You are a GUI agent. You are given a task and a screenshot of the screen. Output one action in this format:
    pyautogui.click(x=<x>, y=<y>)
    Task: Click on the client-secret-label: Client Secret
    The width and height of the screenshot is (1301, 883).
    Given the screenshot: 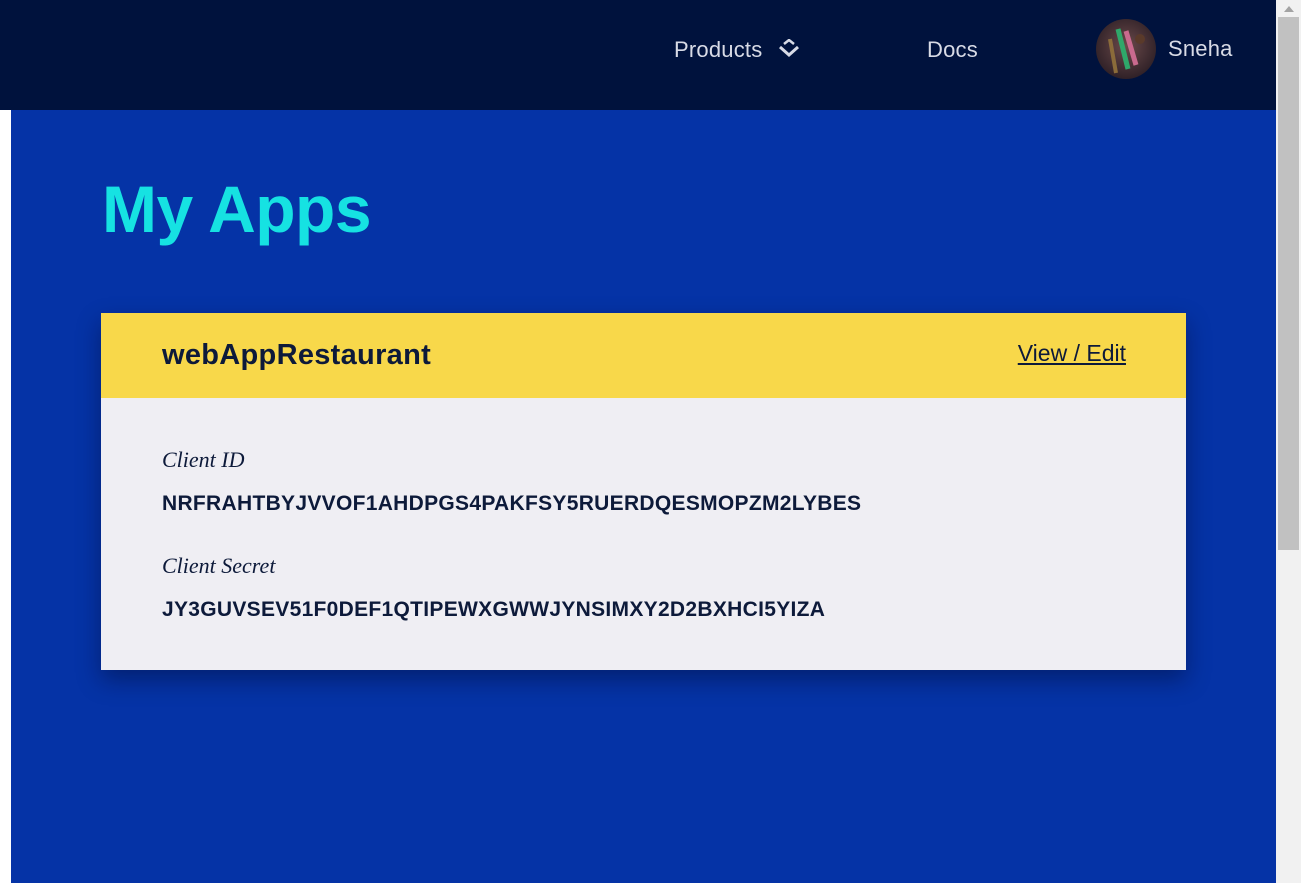 What is the action you would take?
    pyautogui.click(x=219, y=565)
    